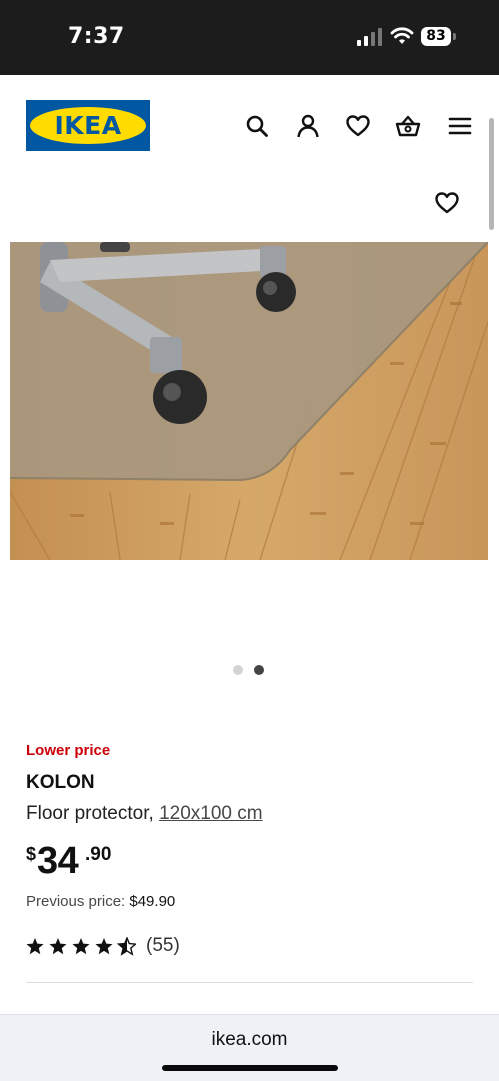 The height and width of the screenshot is (1081, 499). I want to click on logo-text: IKEA, so click(88, 125).